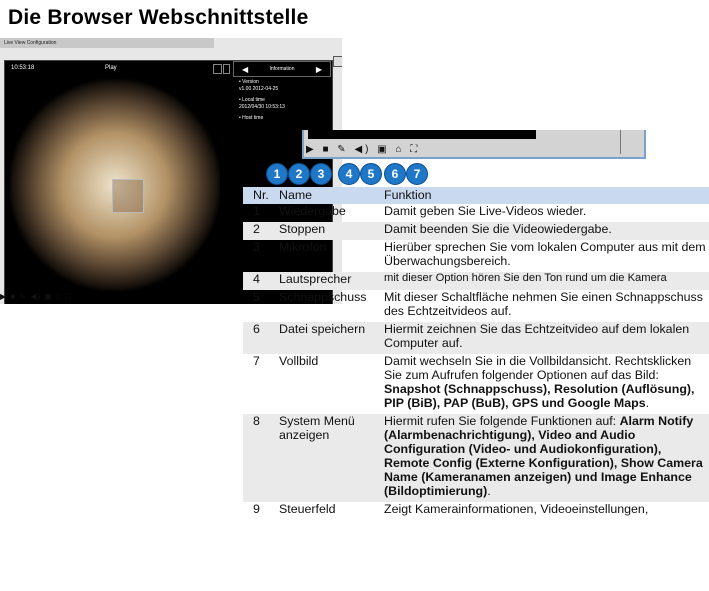 The image size is (709, 591). What do you see at coordinates (319, 70) in the screenshot?
I see `next-arrow-icon: ▶` at bounding box center [319, 70].